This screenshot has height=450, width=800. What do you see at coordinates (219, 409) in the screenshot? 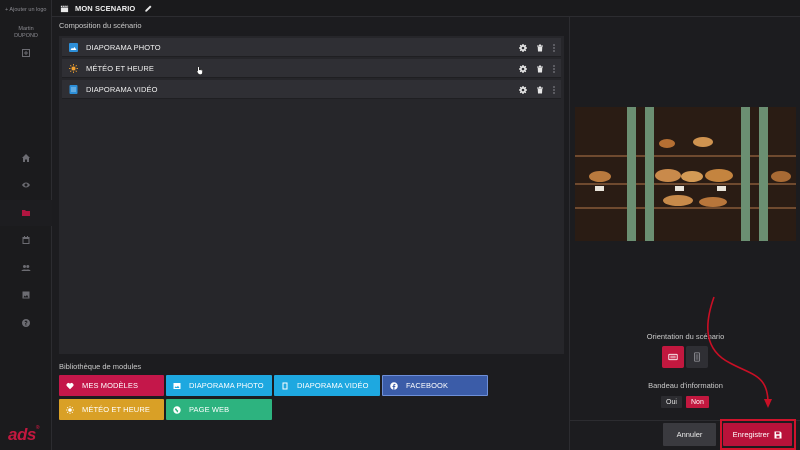
I see `module-page-web-button: PAGE WEB` at bounding box center [219, 409].